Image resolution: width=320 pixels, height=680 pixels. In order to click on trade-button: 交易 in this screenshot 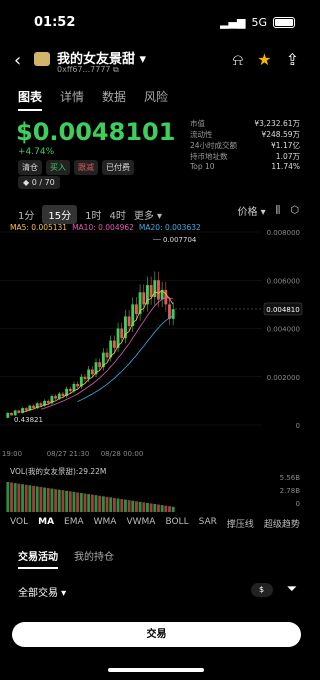, I will do `click(156, 634)`.